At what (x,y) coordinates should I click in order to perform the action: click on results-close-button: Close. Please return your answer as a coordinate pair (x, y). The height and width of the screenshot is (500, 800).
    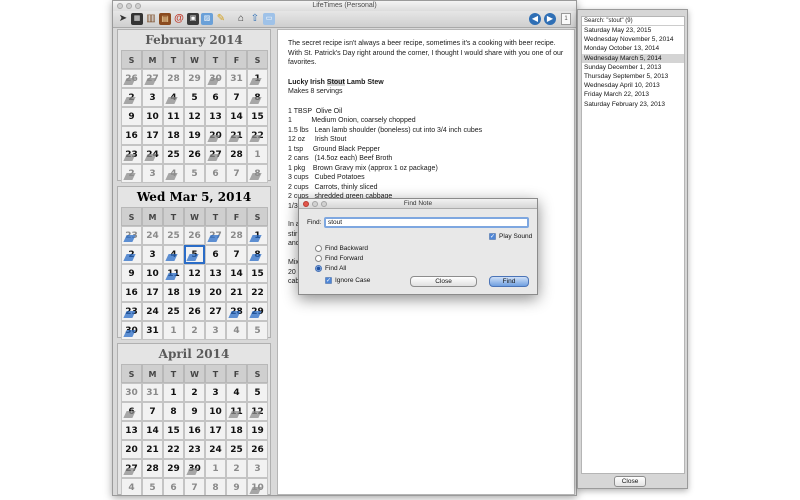
    Looking at the image, I should click on (630, 481).